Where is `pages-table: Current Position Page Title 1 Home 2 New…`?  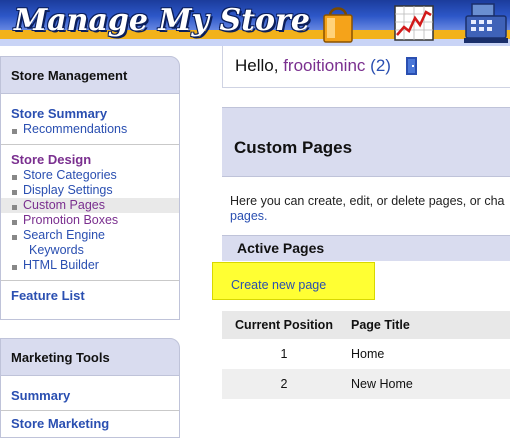
pages-table: Current Position Page Title 1 Home 2 New… is located at coordinates (366, 355).